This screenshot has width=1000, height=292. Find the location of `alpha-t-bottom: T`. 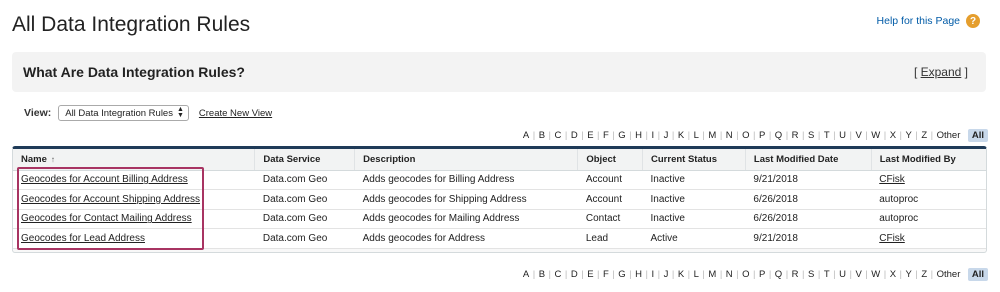

alpha-t-bottom: T is located at coordinates (826, 274).